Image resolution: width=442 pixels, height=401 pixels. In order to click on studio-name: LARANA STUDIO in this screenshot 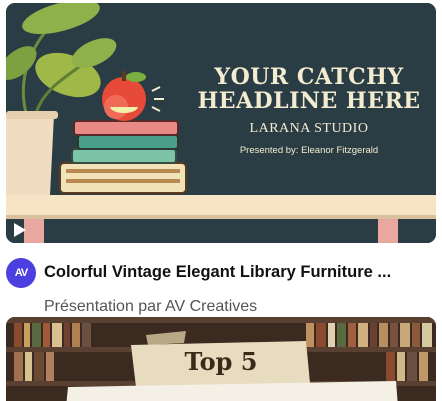, I will do `click(309, 128)`.